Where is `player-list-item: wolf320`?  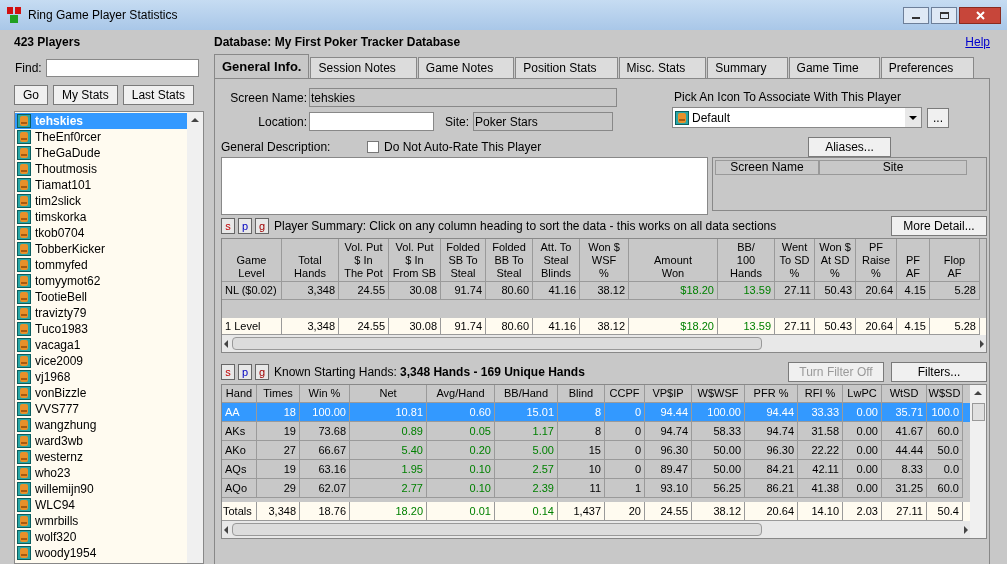 player-list-item: wolf320 is located at coordinates (101, 537).